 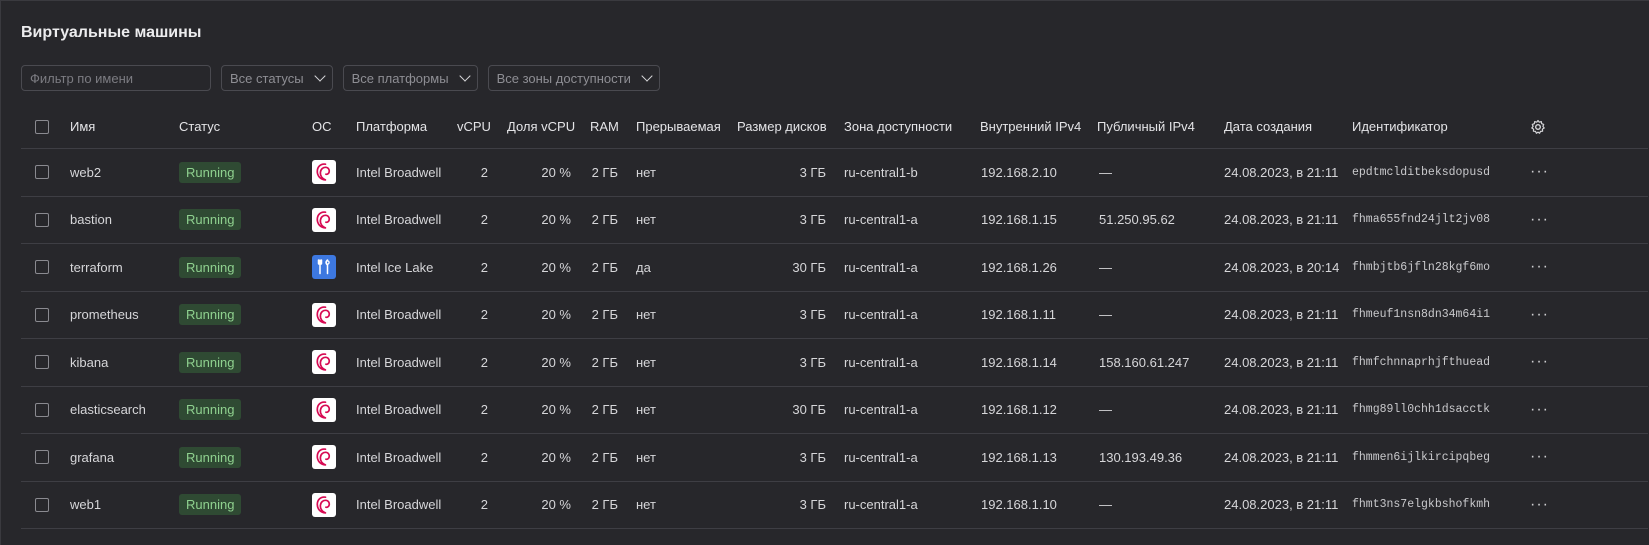 I want to click on zone-cell: ru-central1-b, so click(x=881, y=172).